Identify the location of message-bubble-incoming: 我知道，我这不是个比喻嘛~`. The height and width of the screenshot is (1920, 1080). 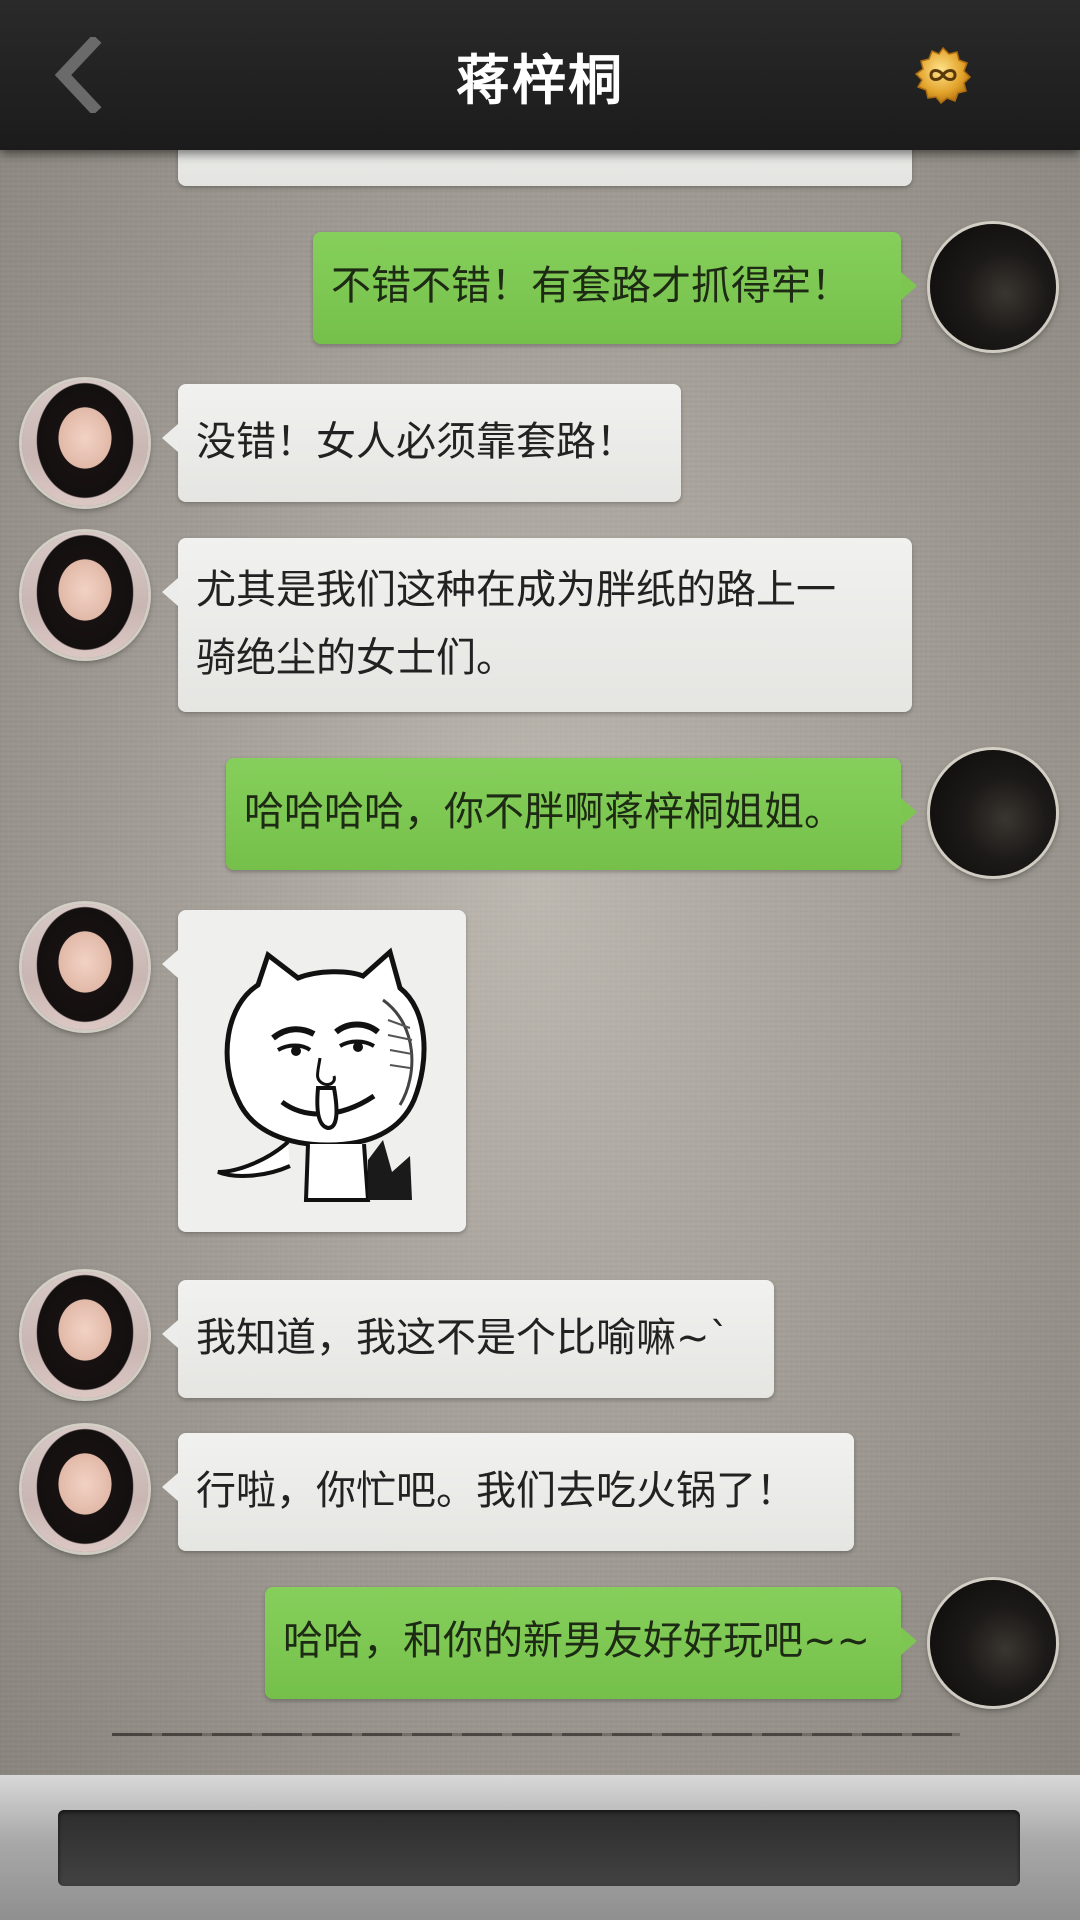
(468, 1339).